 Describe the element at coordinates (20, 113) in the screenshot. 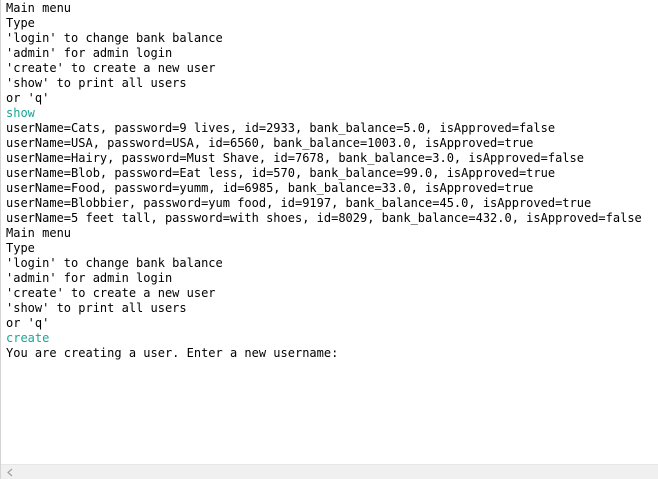

I see `console-input-line: show` at that location.